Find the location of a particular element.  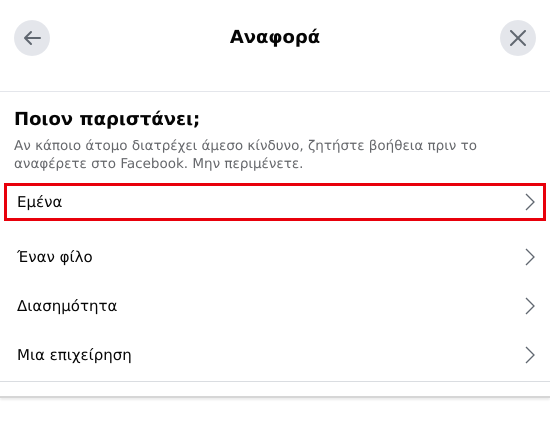

option-item: Διασημότητα is located at coordinates (275, 305).